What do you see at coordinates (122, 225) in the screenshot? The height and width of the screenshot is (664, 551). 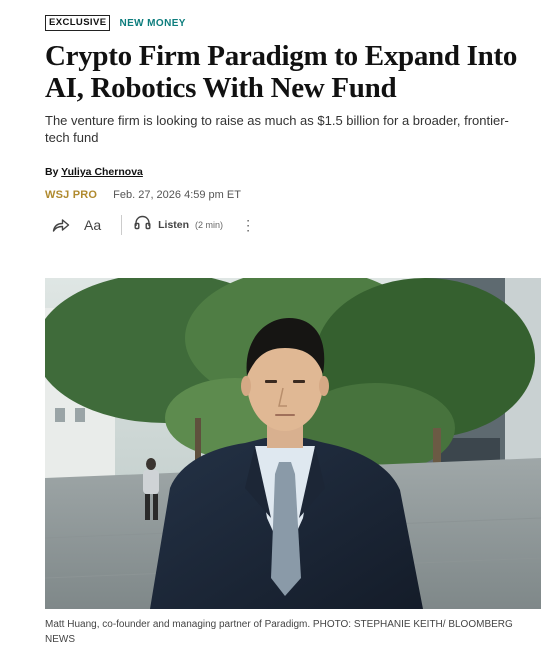 I see `toolbar-divider` at bounding box center [122, 225].